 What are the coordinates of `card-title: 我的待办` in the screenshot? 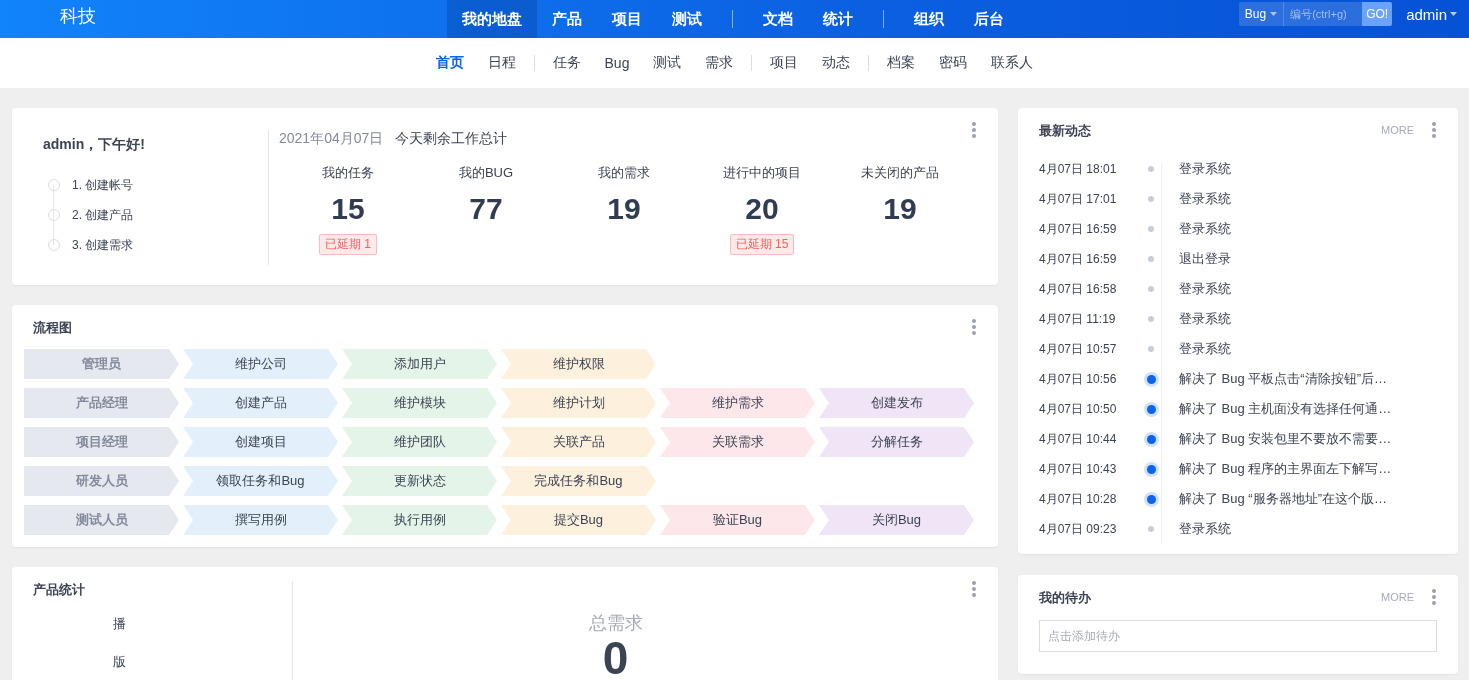 It's located at (1065, 598).